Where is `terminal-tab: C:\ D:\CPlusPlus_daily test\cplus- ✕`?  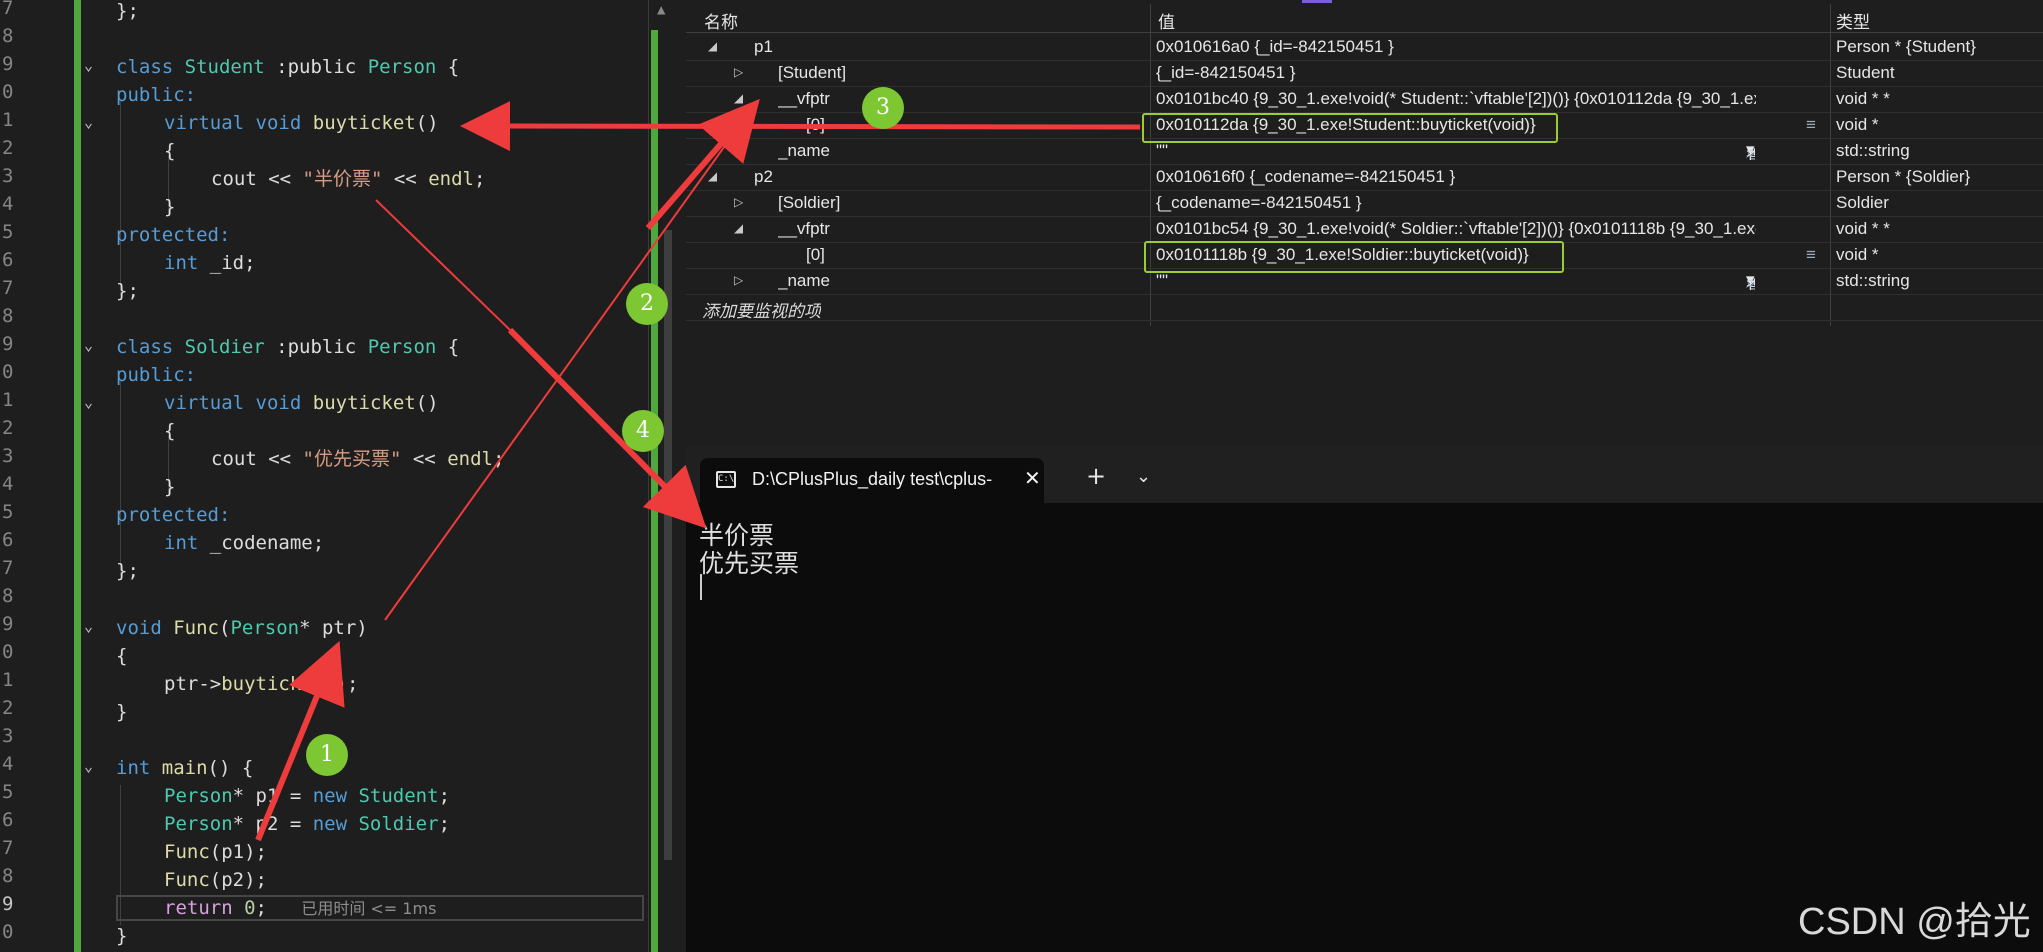
terminal-tab: C:\ D:\CPlusPlus_daily test\cplus- ✕ is located at coordinates (872, 480).